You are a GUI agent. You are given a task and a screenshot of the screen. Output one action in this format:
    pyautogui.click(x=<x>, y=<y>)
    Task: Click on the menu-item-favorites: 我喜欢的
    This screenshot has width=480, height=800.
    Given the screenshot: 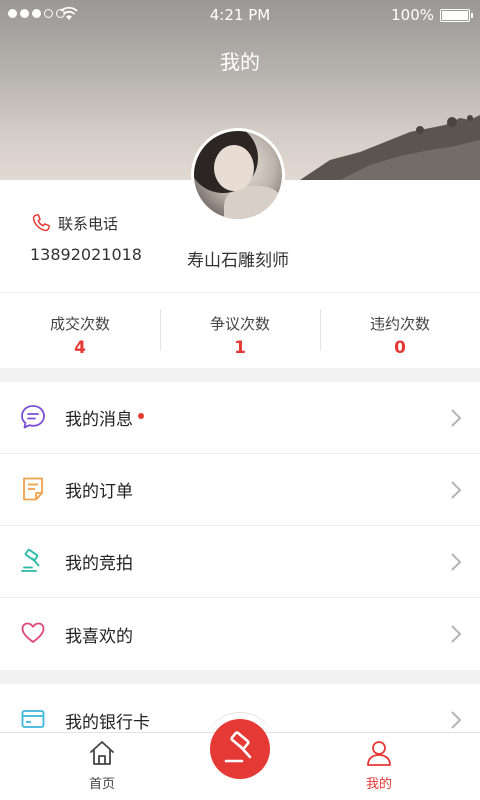 What is the action you would take?
    pyautogui.click(x=240, y=634)
    